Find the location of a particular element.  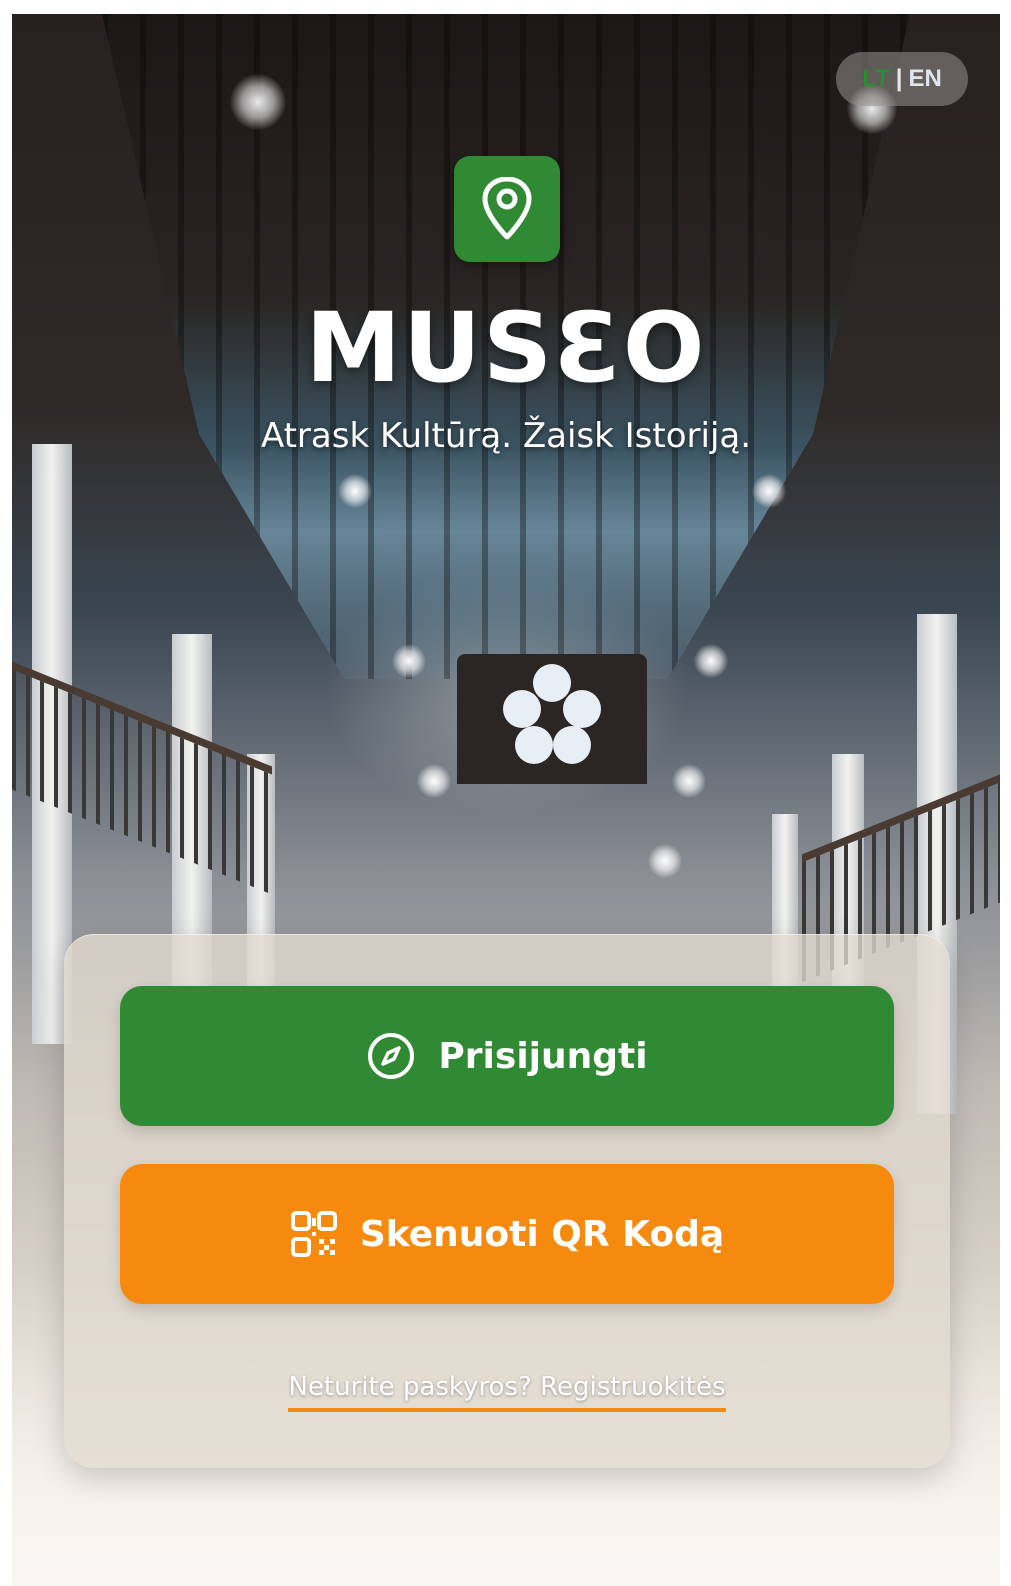

language-option-en: EN is located at coordinates (924, 79).